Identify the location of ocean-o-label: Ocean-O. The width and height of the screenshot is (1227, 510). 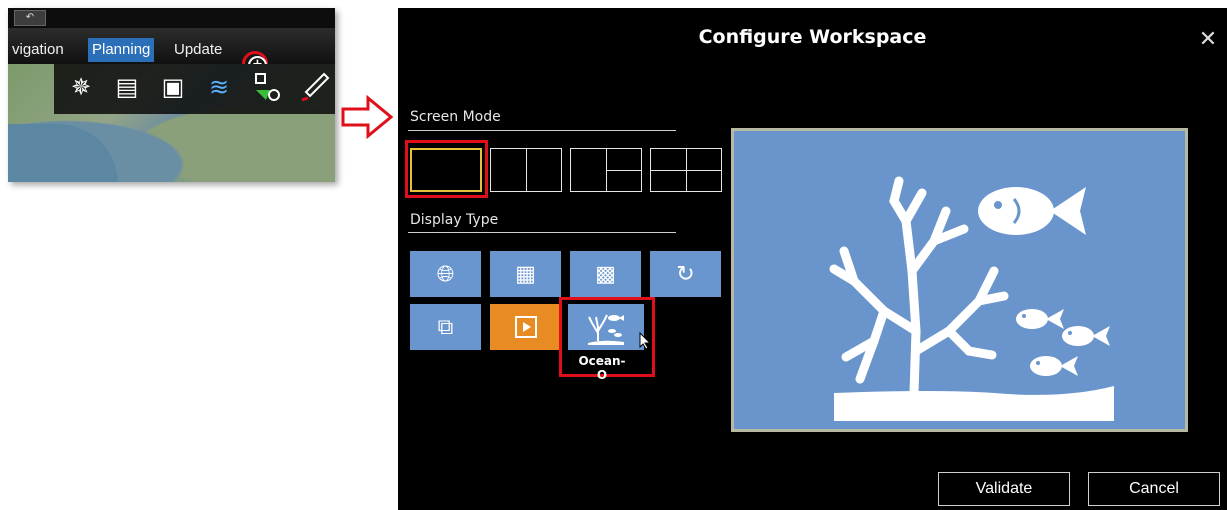
(602, 368).